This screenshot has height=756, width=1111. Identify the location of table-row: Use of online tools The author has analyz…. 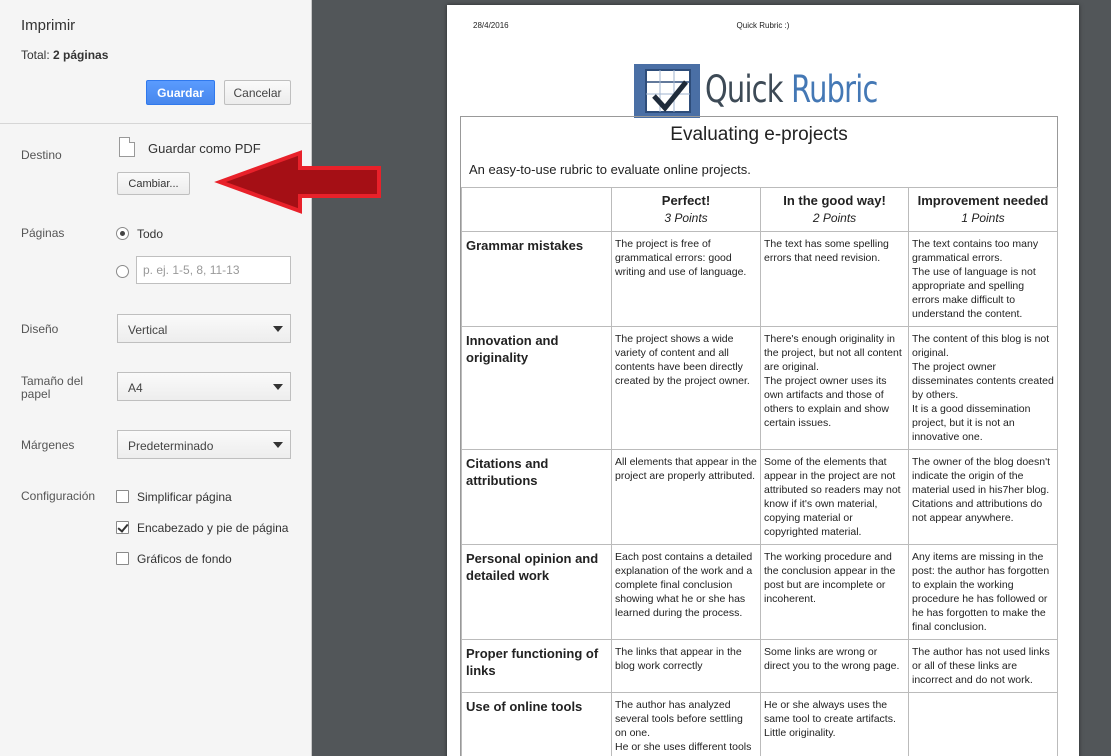
(759, 724).